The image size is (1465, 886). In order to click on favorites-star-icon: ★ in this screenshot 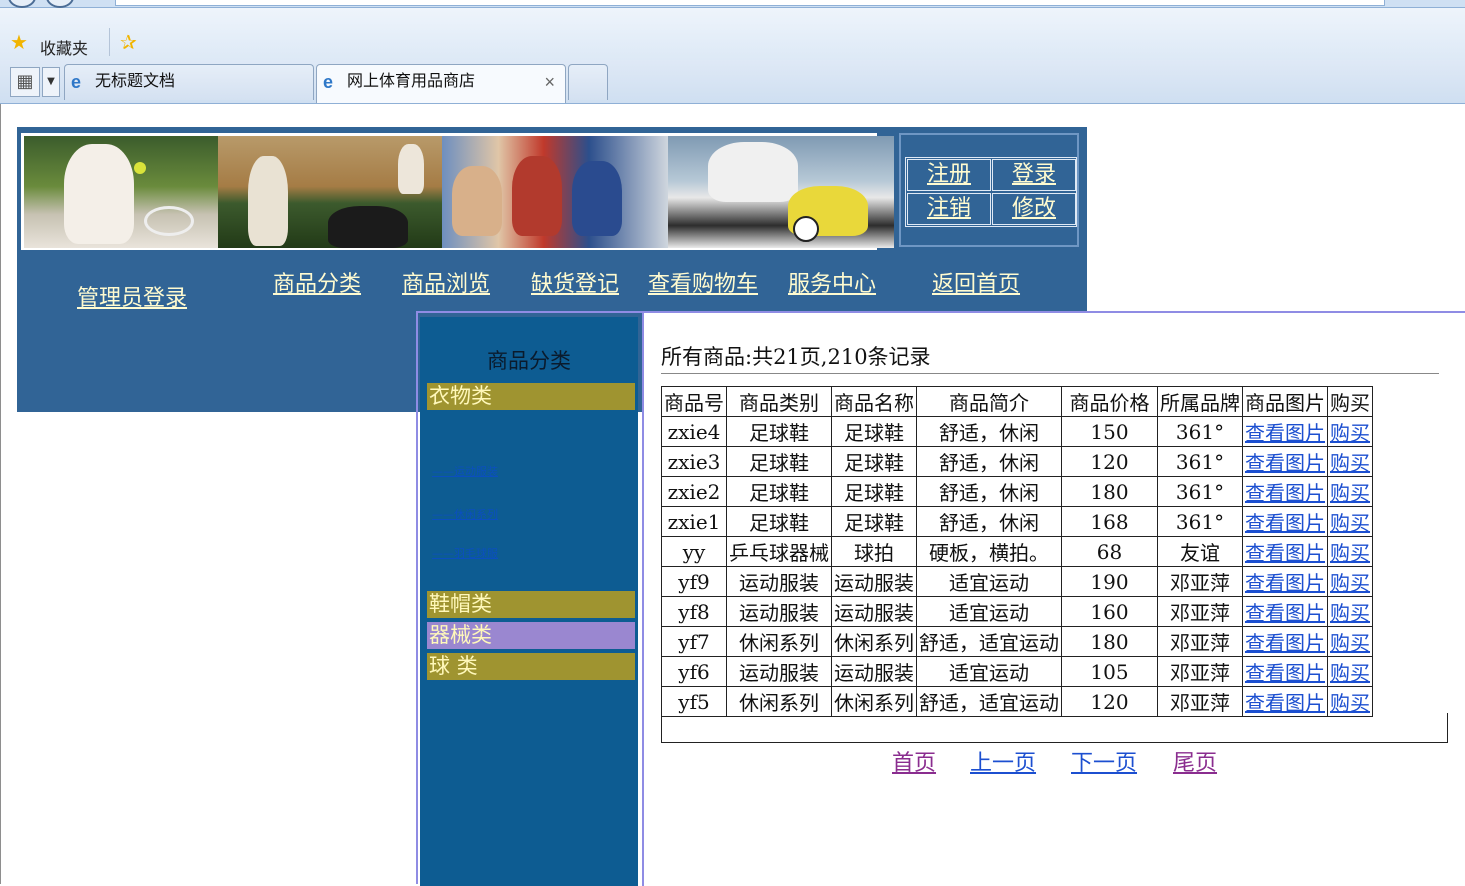, I will do `click(19, 42)`.